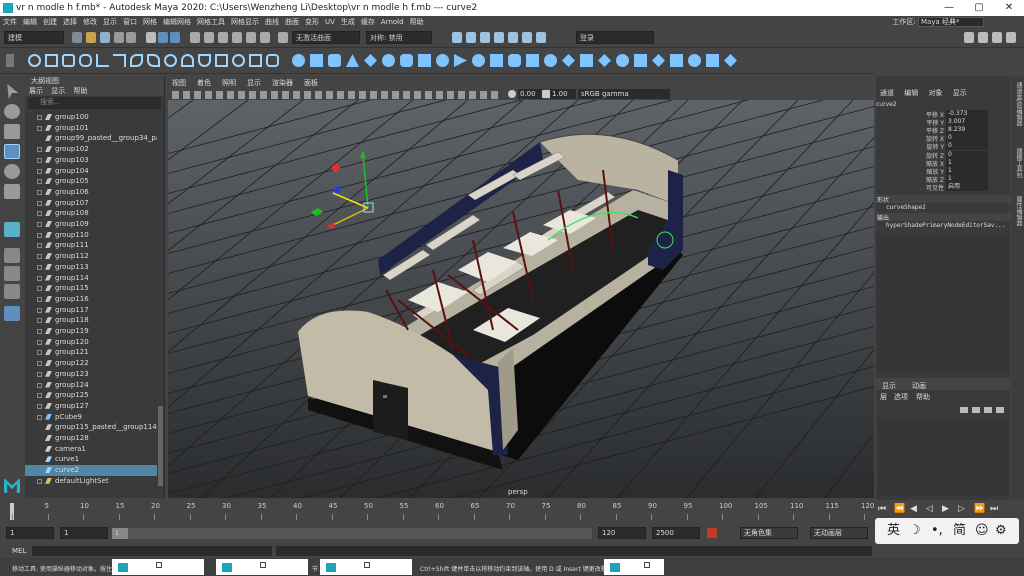 The image size is (1024, 576). Describe the element at coordinates (195, 37) in the screenshot. I see `snap-grid-icon` at that location.